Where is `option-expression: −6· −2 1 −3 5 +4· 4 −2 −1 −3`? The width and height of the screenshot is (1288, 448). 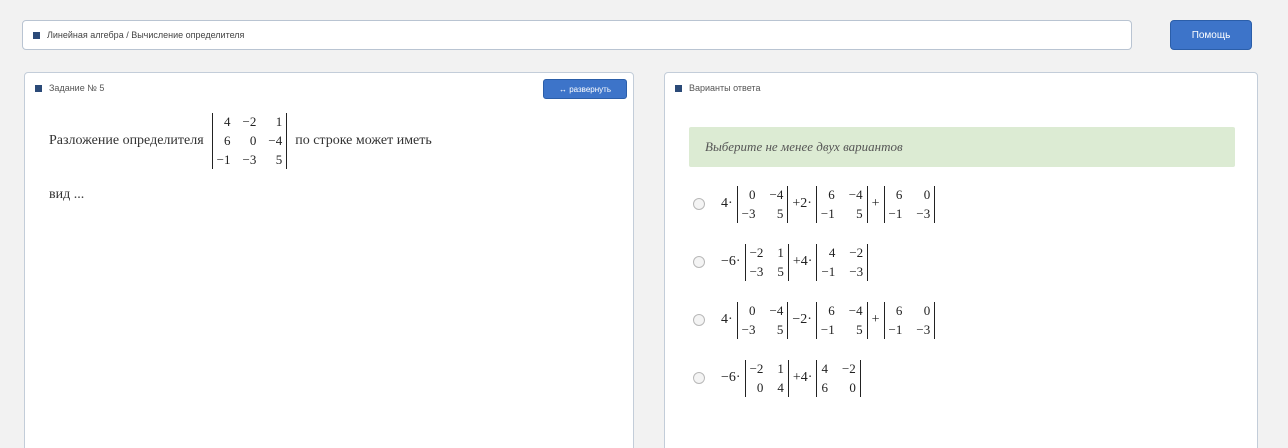
option-expression: −6· −2 1 −3 5 +4· 4 −2 −1 −3 is located at coordinates (793, 262).